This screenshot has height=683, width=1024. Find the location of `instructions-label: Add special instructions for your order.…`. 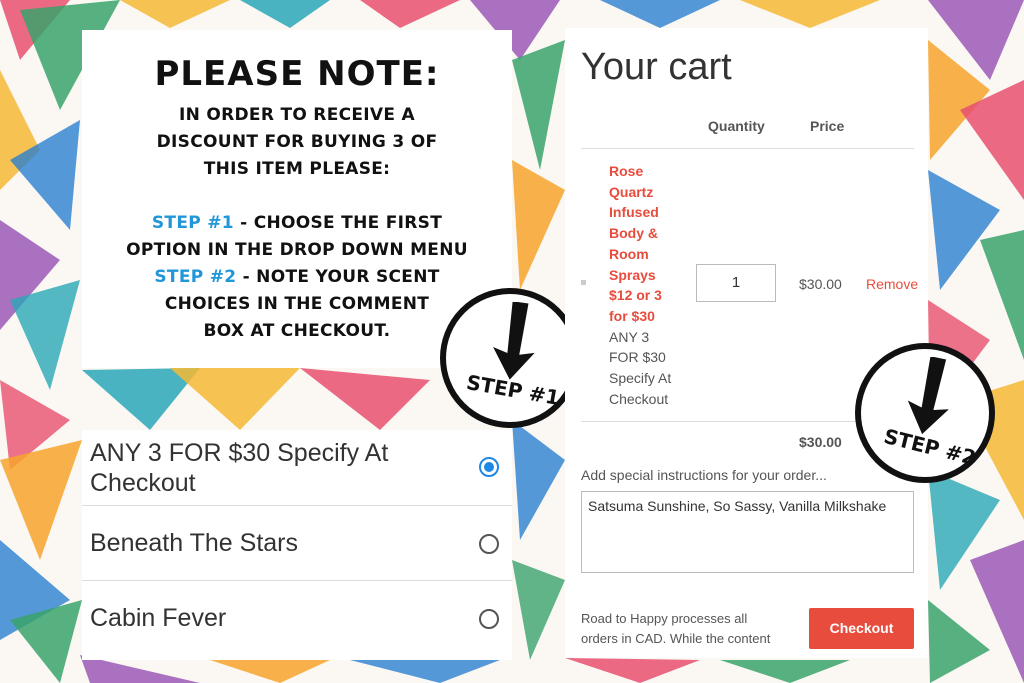

instructions-label: Add special instructions for your order.… is located at coordinates (704, 475).